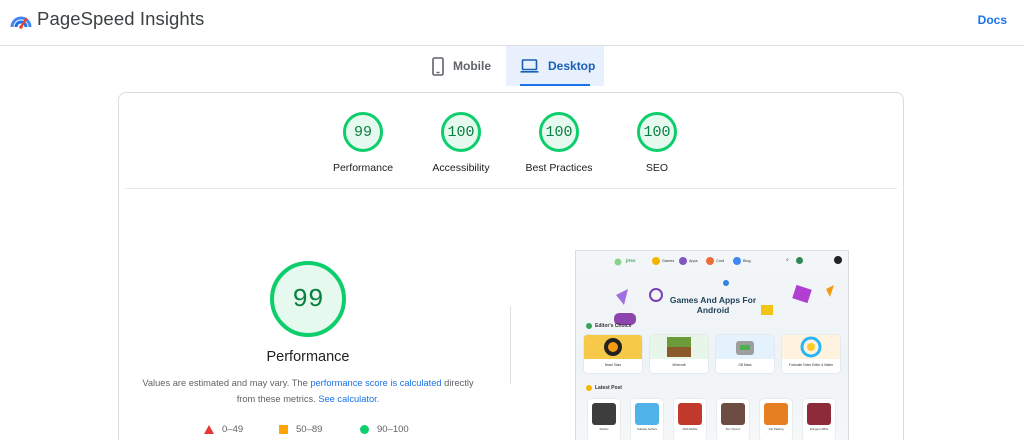 Image resolution: width=1024 pixels, height=440 pixels. Describe the element at coordinates (364, 429) in the screenshot. I see `circle-icon` at that location.